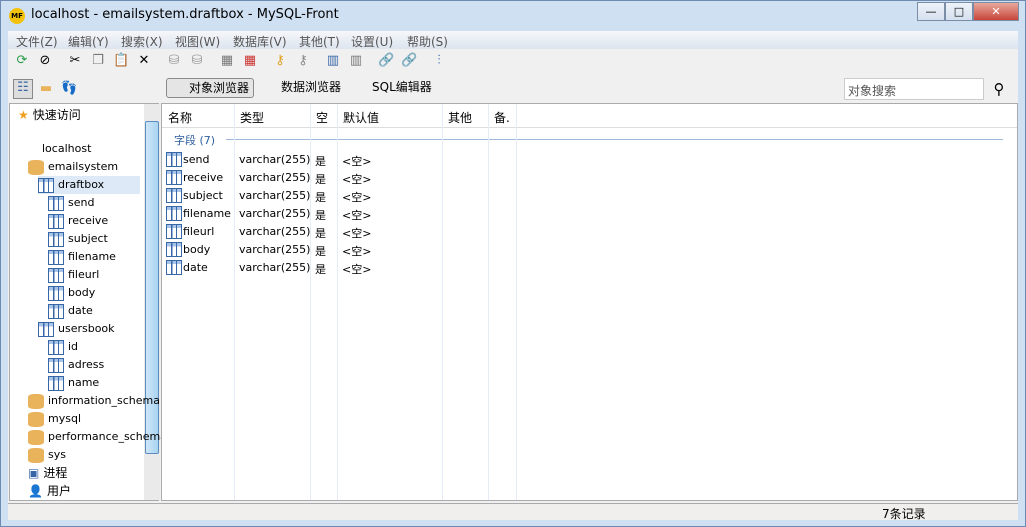  What do you see at coordinates (914, 89) in the screenshot?
I see `object-search-input: 对象搜索` at bounding box center [914, 89].